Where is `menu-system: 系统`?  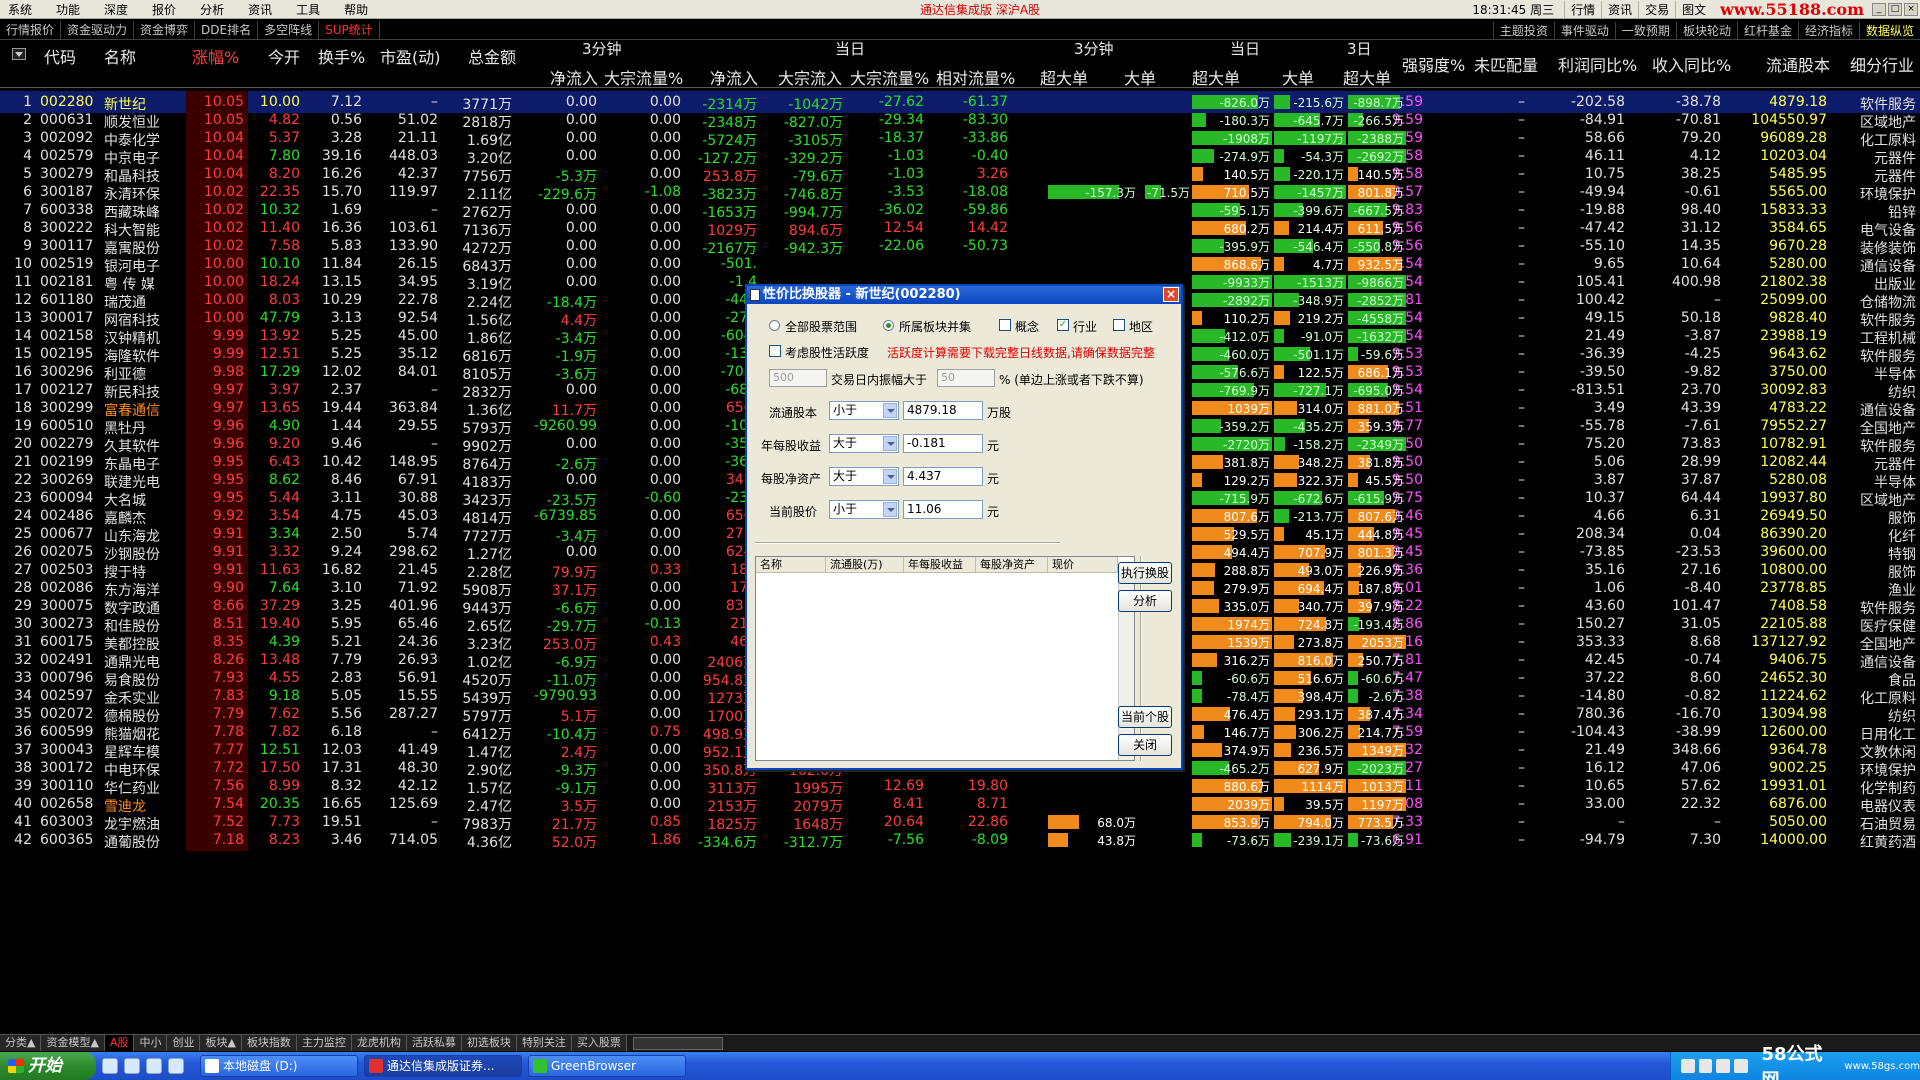 menu-system: 系统 is located at coordinates (22, 9).